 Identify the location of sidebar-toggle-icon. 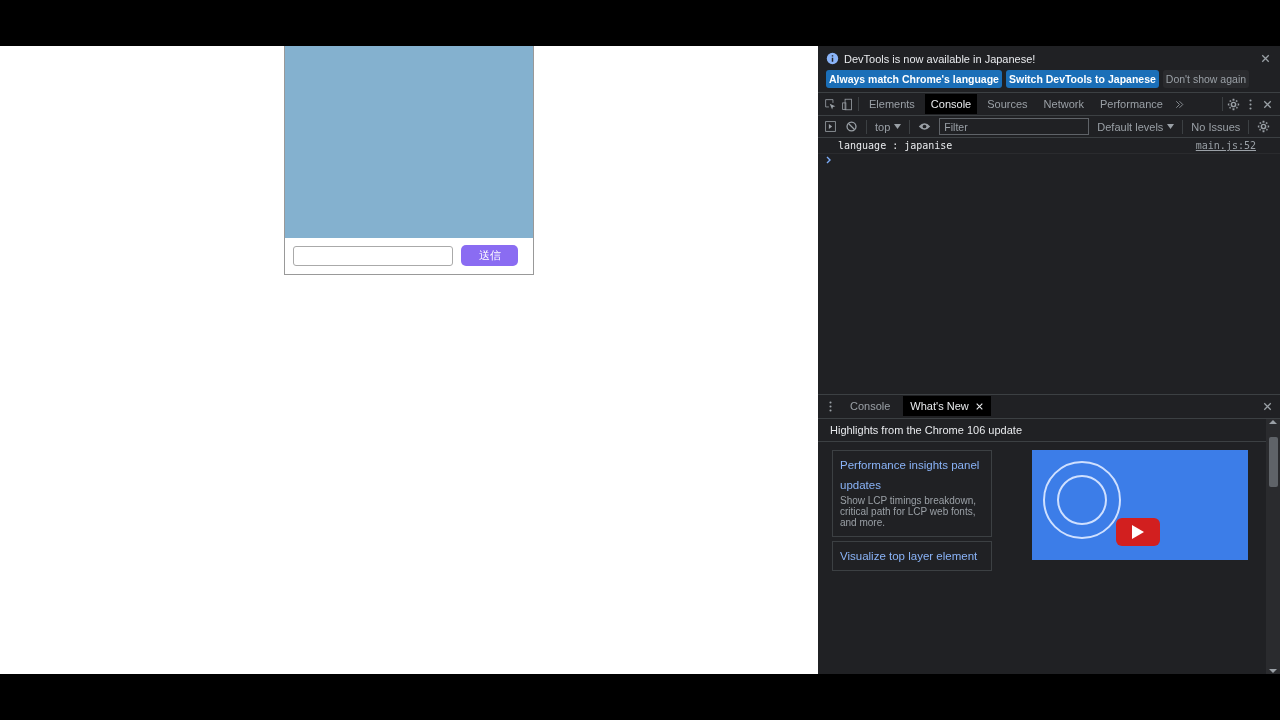
(830, 126).